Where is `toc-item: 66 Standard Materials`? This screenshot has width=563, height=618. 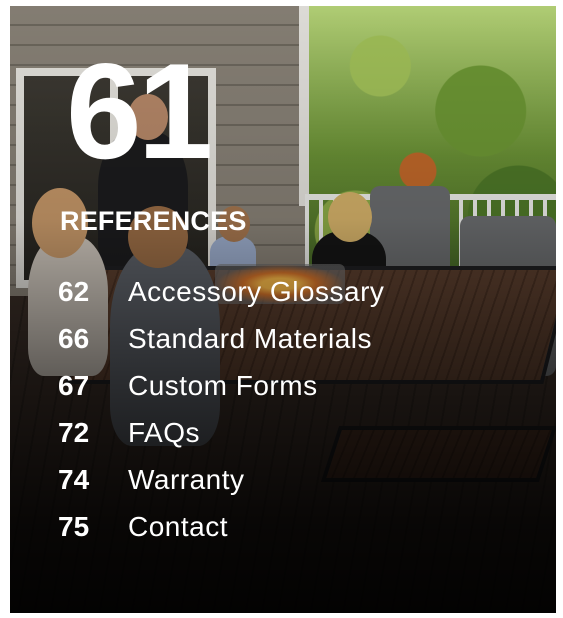 toc-item: 66 Standard Materials is located at coordinates (221, 346).